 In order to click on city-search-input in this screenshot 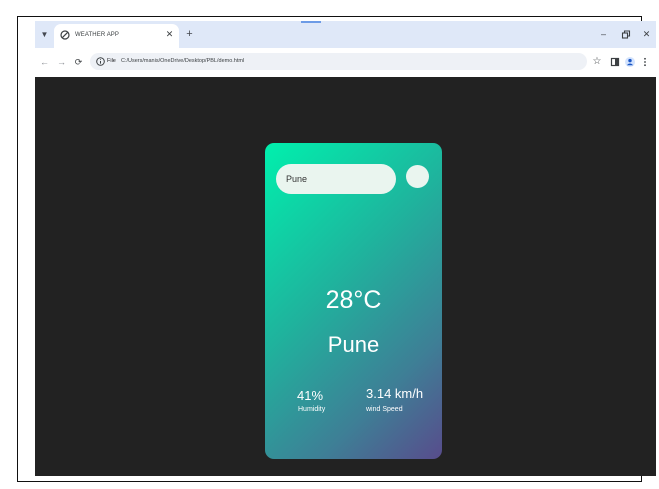, I will do `click(336, 179)`.